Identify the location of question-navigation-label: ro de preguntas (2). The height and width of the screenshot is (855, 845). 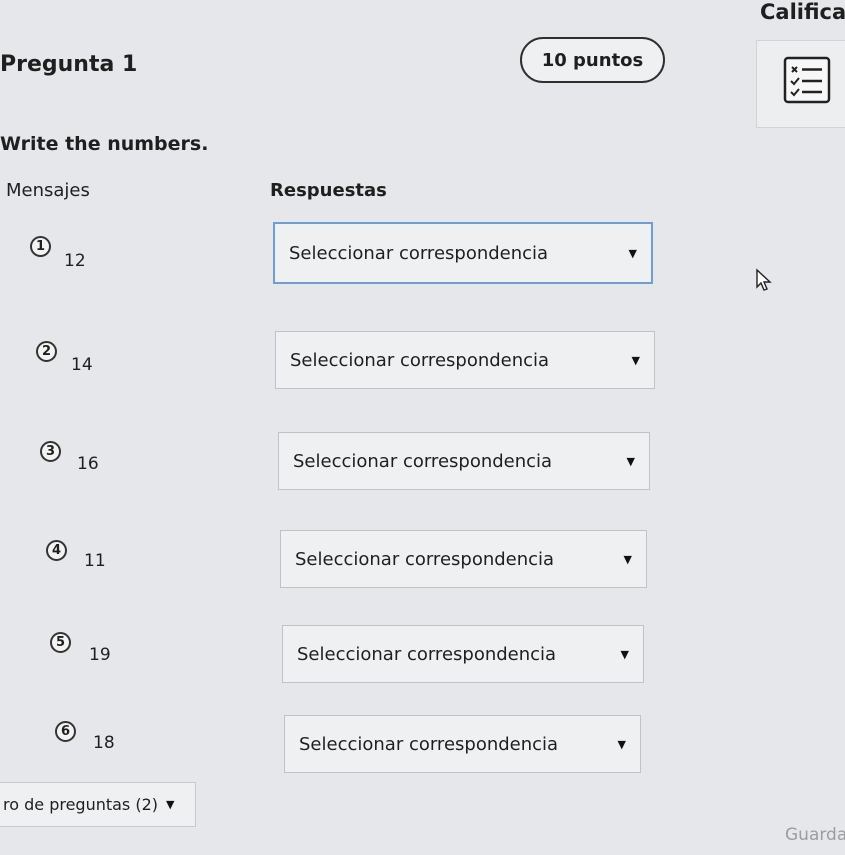
(81, 804).